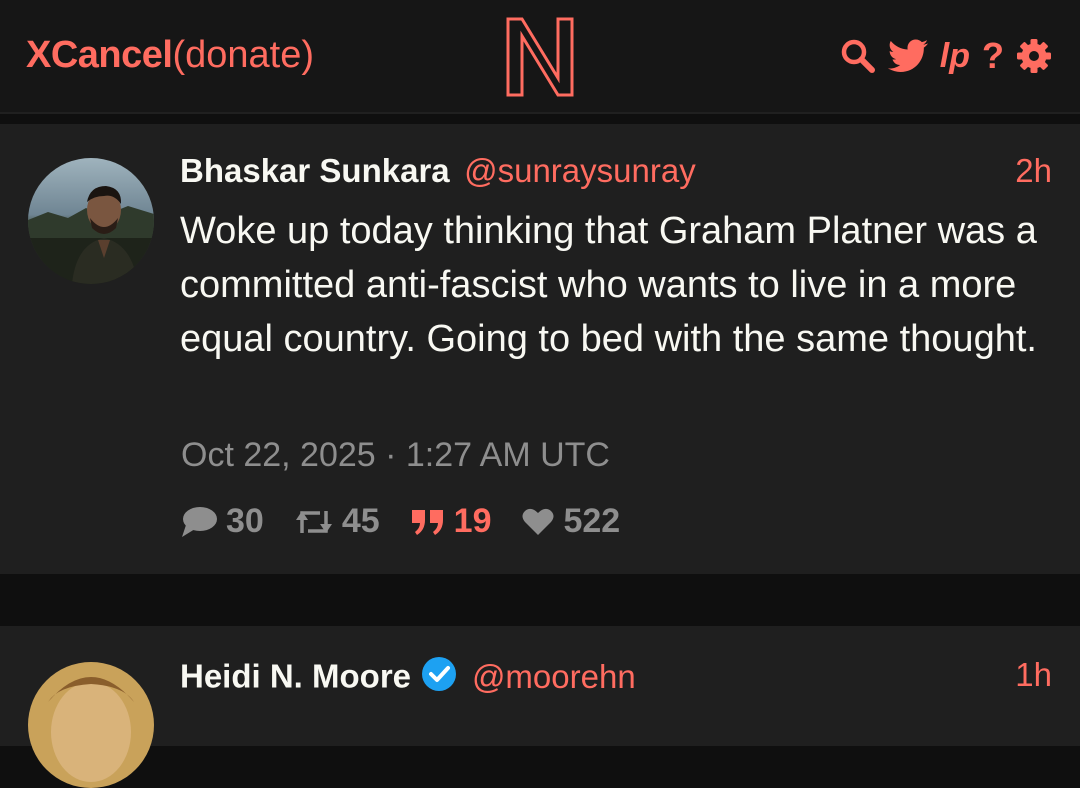 This screenshot has height=788, width=1080. I want to click on tweet-header: Bhaskar Sunkara @sunraysunray 2h, so click(616, 174).